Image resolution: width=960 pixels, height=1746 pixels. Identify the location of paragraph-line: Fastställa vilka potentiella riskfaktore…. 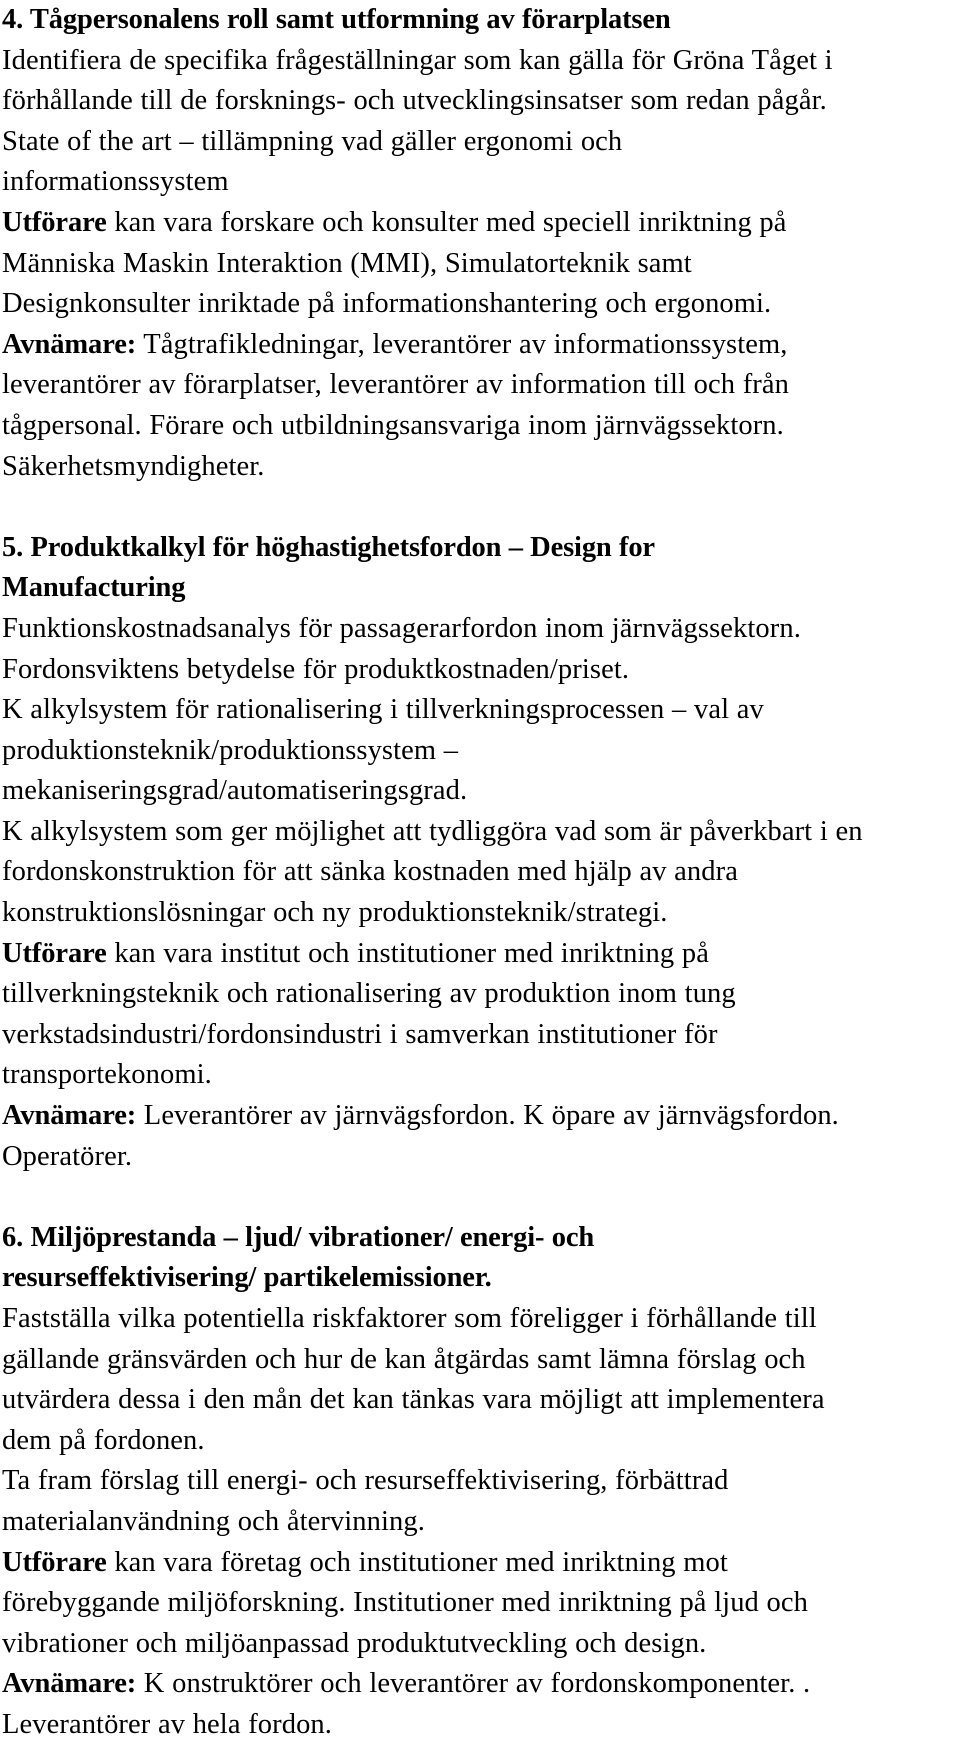
(409, 1318).